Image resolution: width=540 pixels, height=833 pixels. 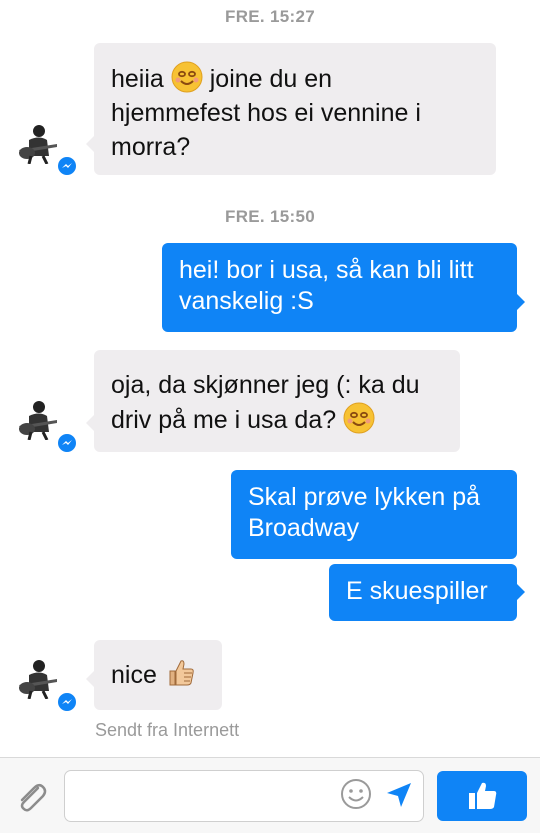 What do you see at coordinates (304, 528) in the screenshot?
I see `message-line: Broadway` at bounding box center [304, 528].